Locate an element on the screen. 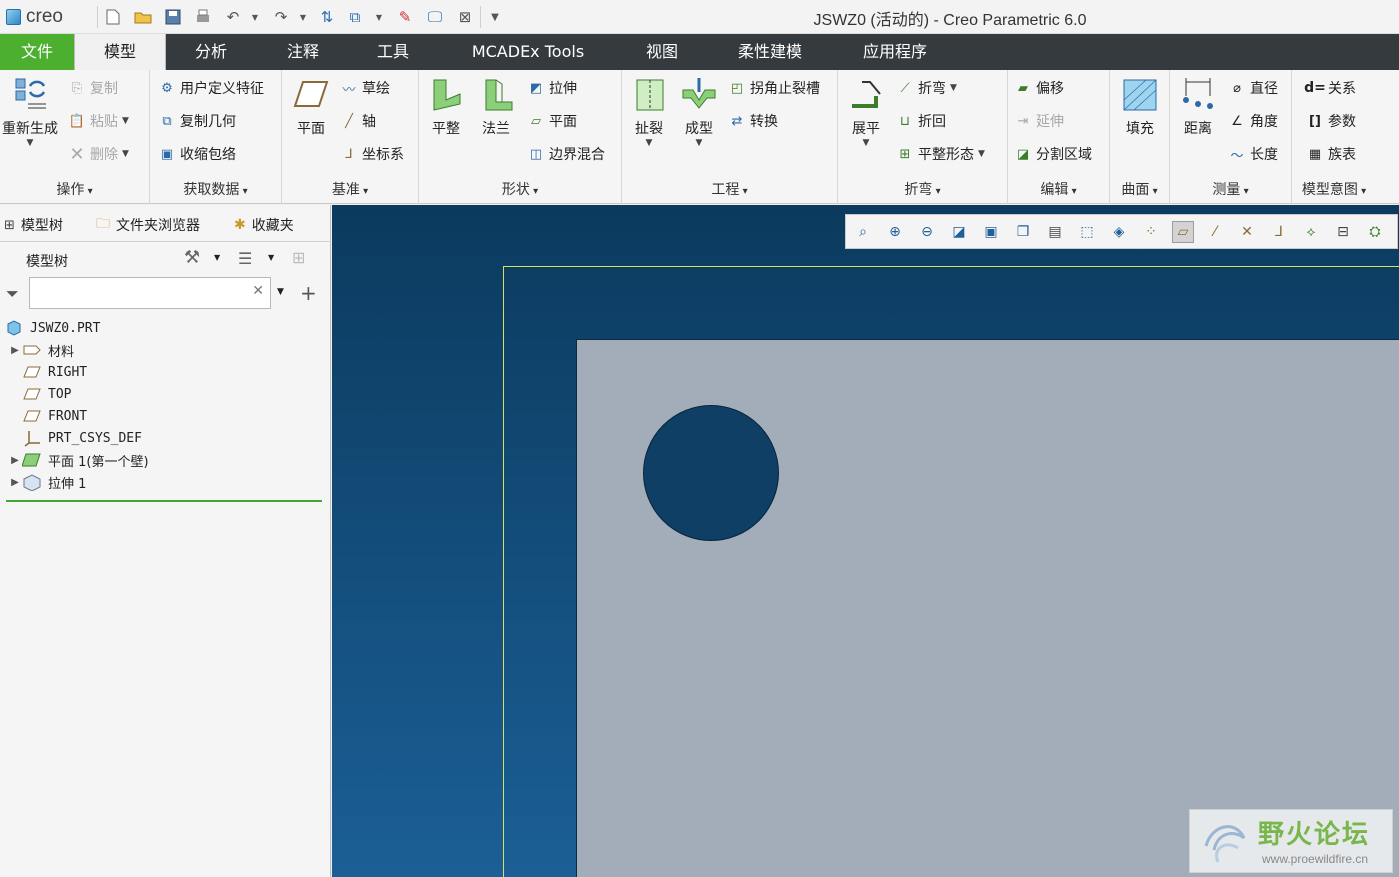 This screenshot has height=877, width=1399. search-field: ✕ is located at coordinates (150, 293).